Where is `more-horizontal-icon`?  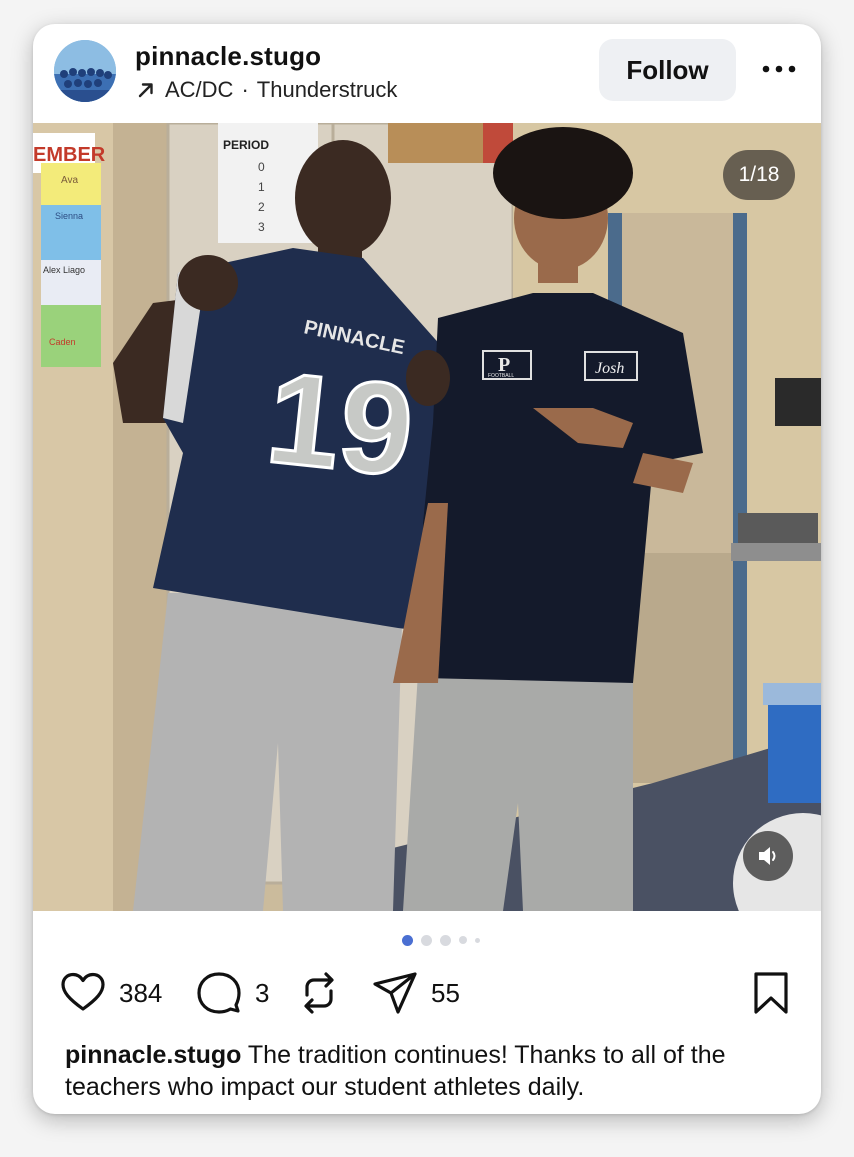
more-horizontal-icon is located at coordinates (779, 69).